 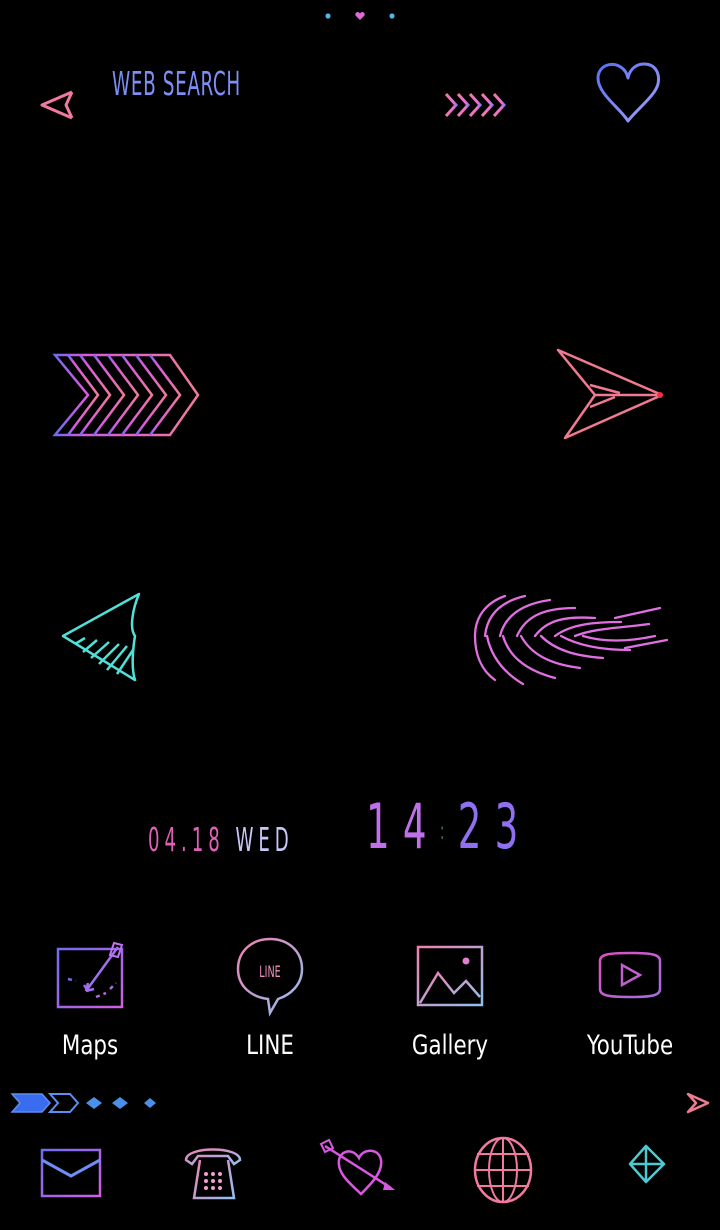 I want to click on heart-icon, so click(x=628, y=92).